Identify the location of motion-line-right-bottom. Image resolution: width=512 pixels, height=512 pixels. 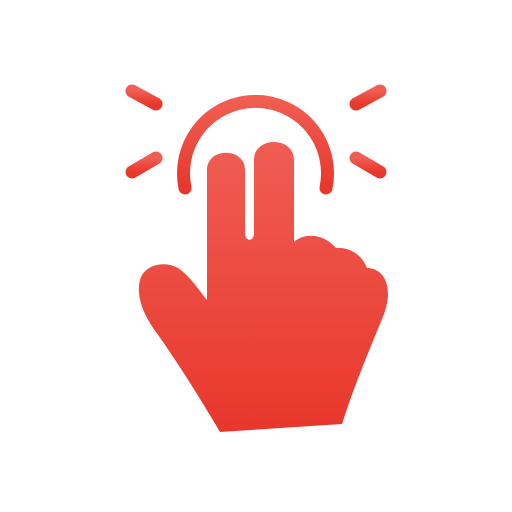
(368, 165).